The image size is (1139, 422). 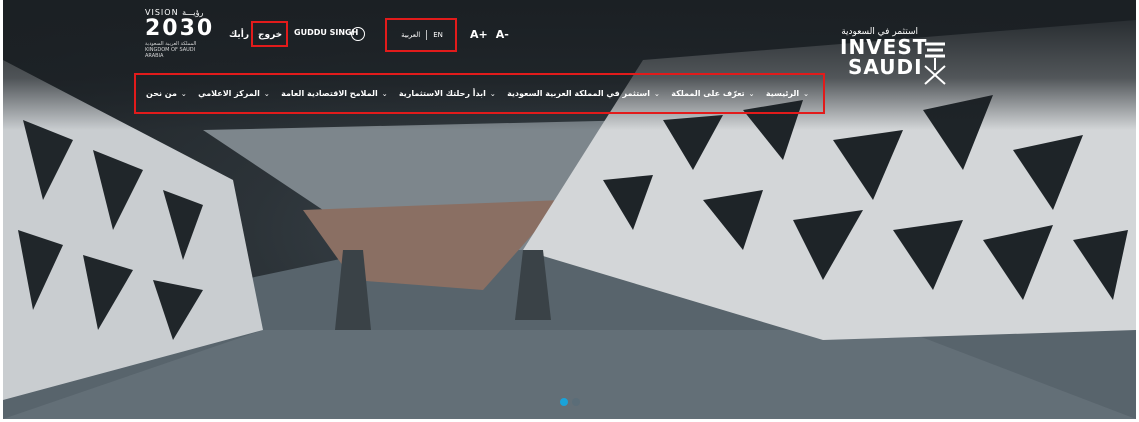 What do you see at coordinates (326, 32) in the screenshot?
I see `user-name: GUDDU SINGH` at bounding box center [326, 32].